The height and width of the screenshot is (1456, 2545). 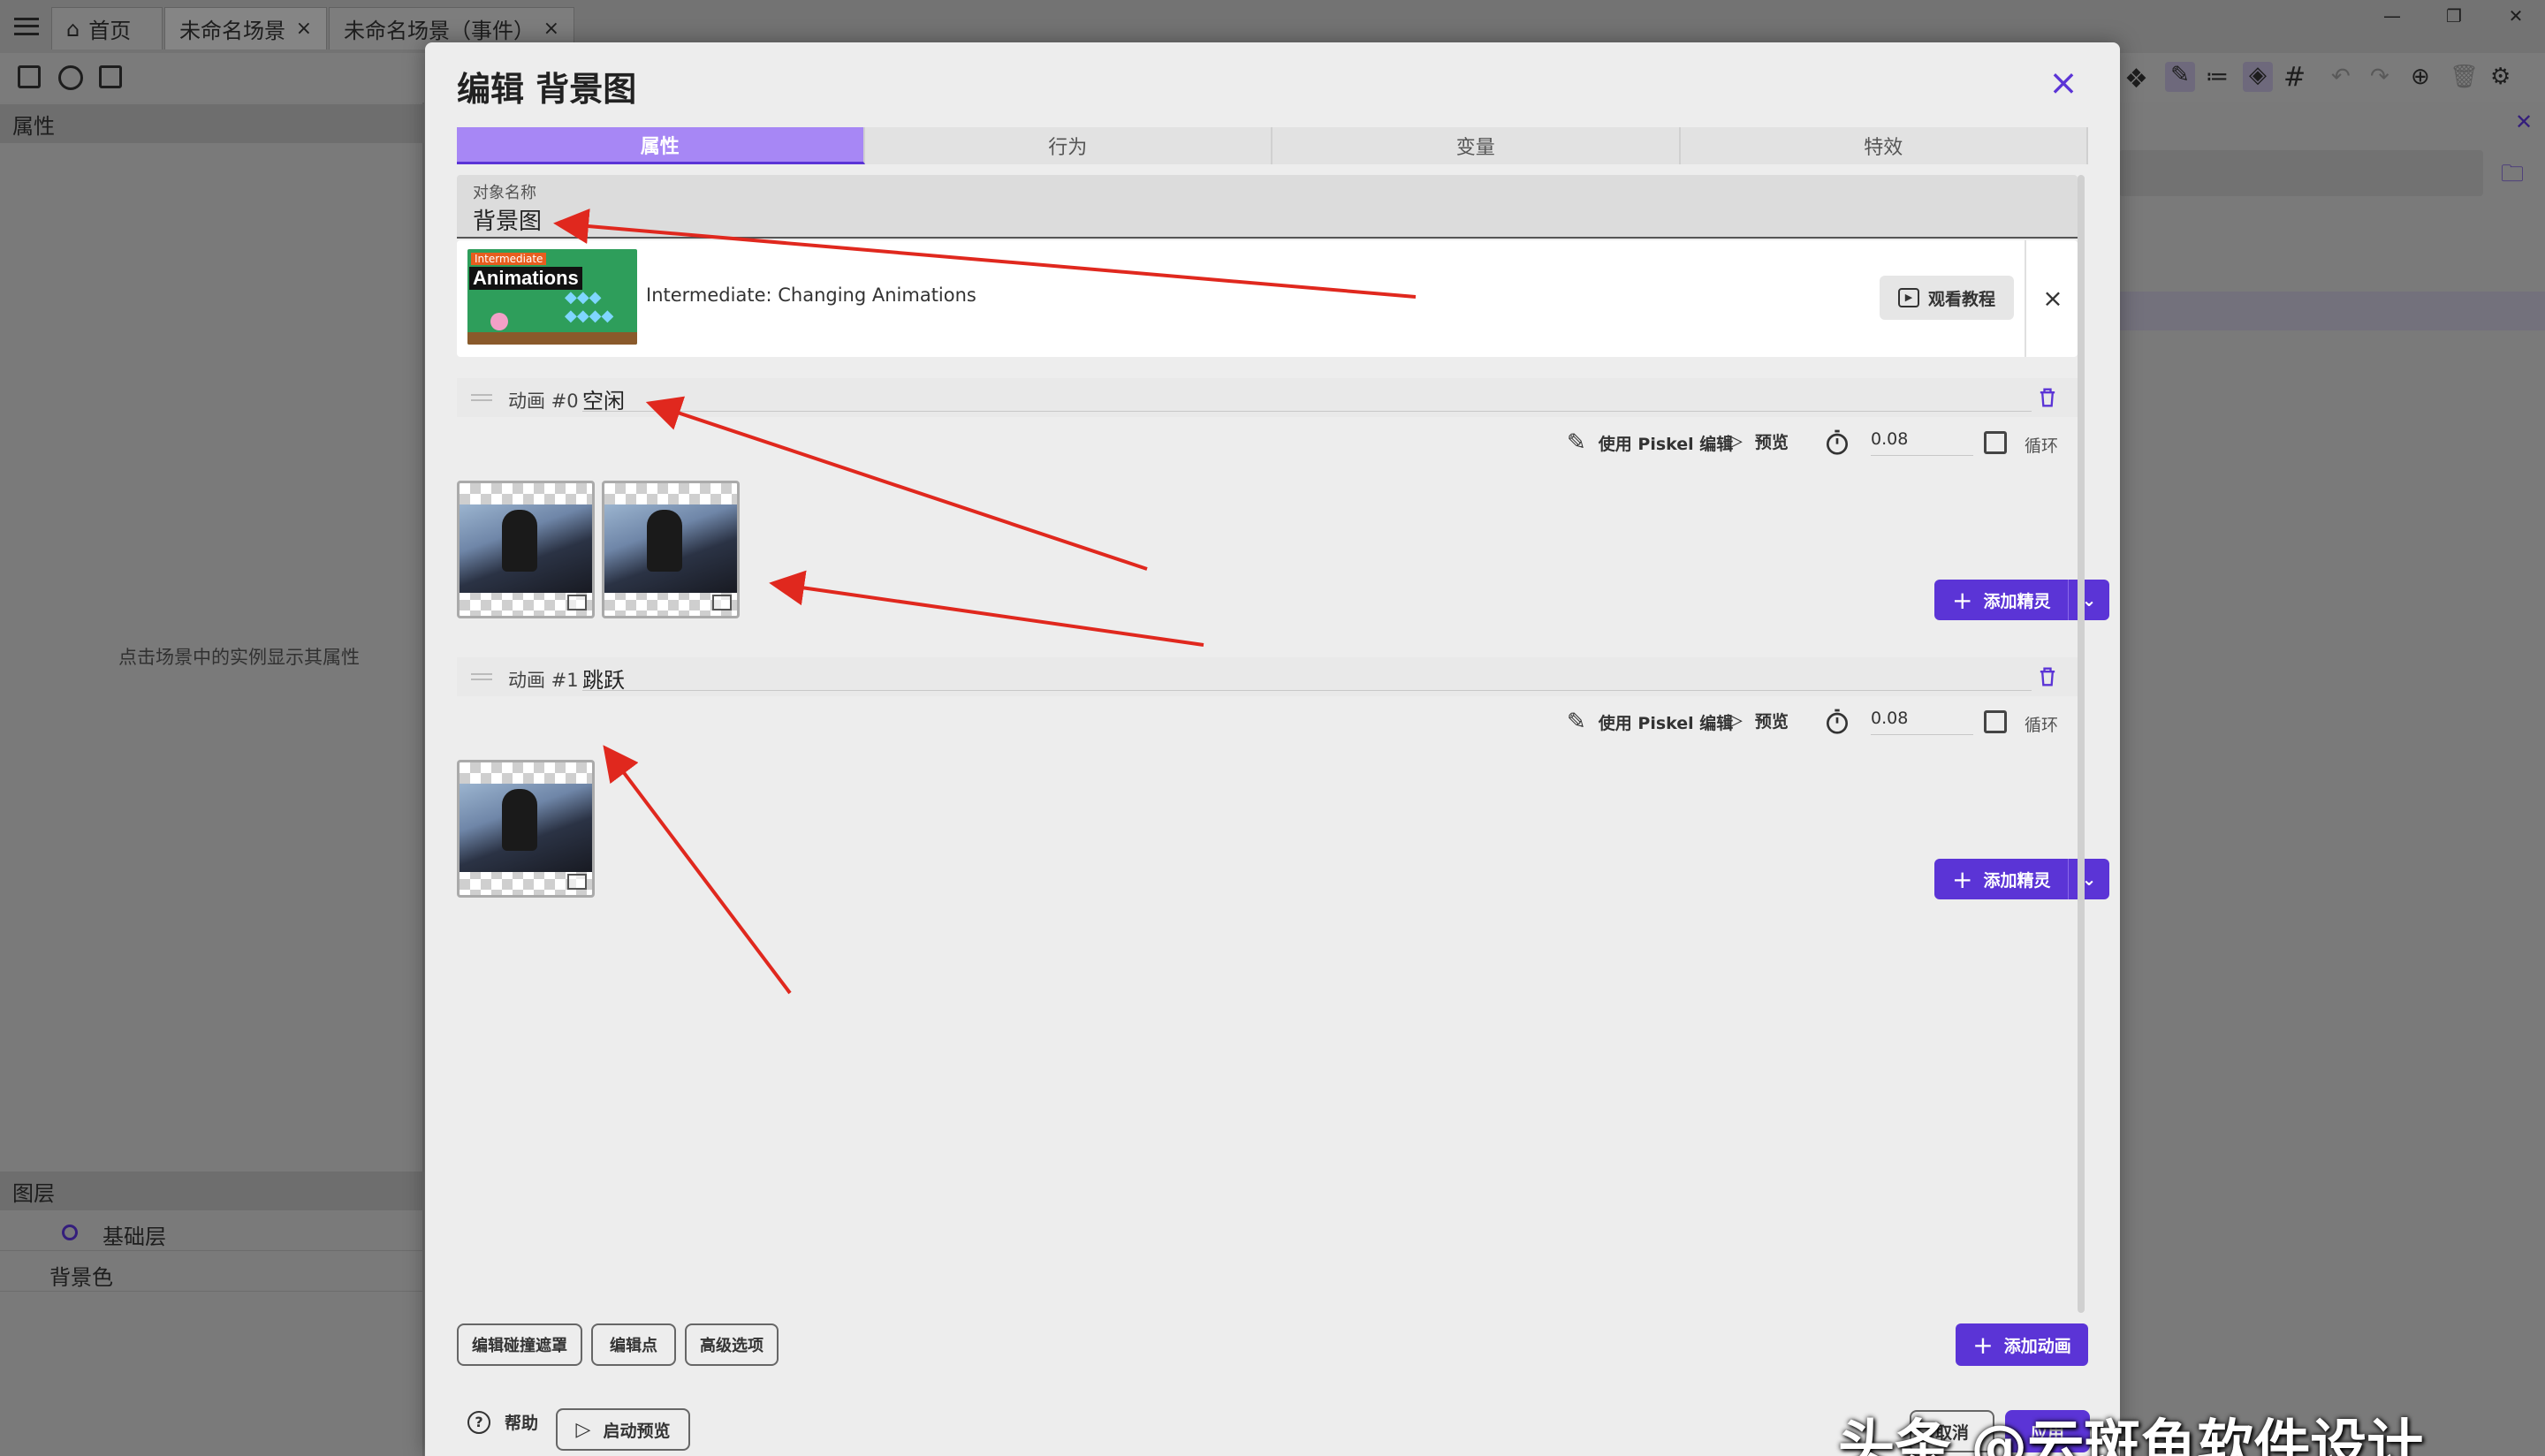 I want to click on close-tutorial-icon: ×, so click(x=2052, y=298).